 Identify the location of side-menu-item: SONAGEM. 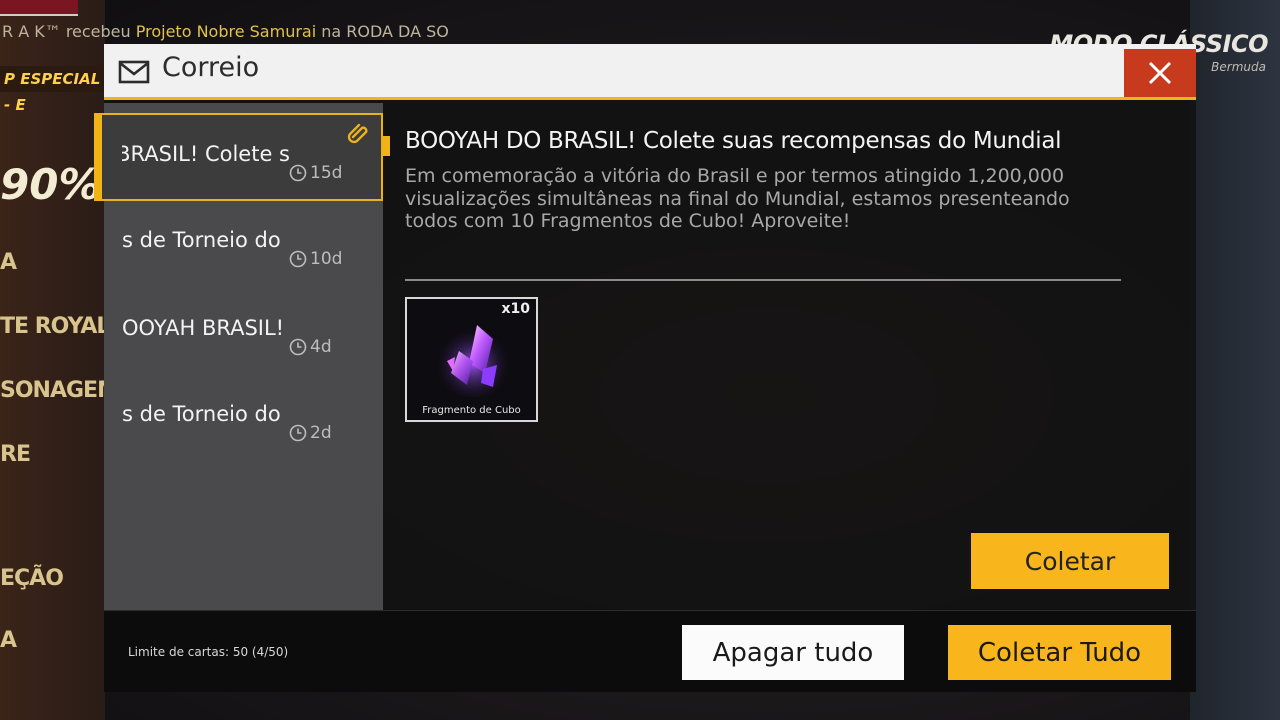
(59, 390).